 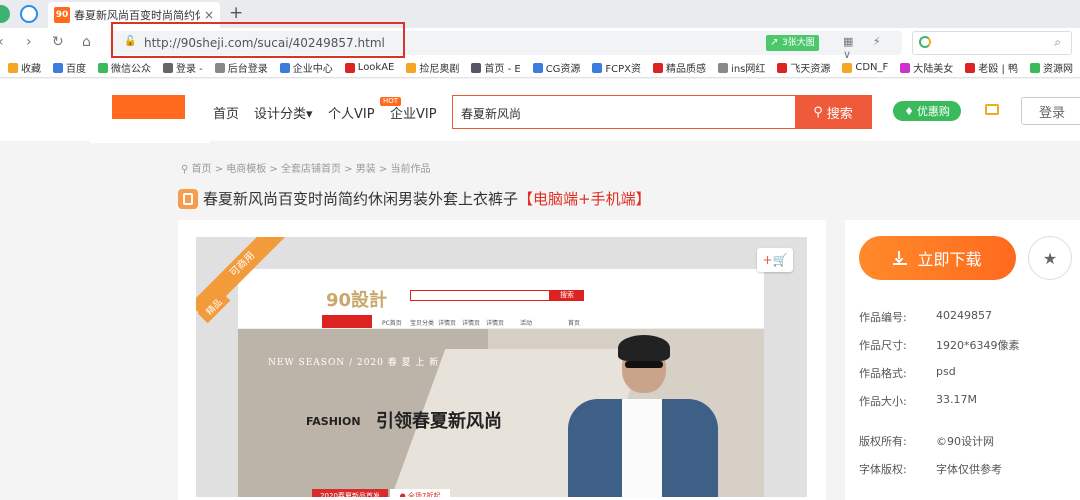 I want to click on search-icon: ⚲, so click(x=818, y=112).